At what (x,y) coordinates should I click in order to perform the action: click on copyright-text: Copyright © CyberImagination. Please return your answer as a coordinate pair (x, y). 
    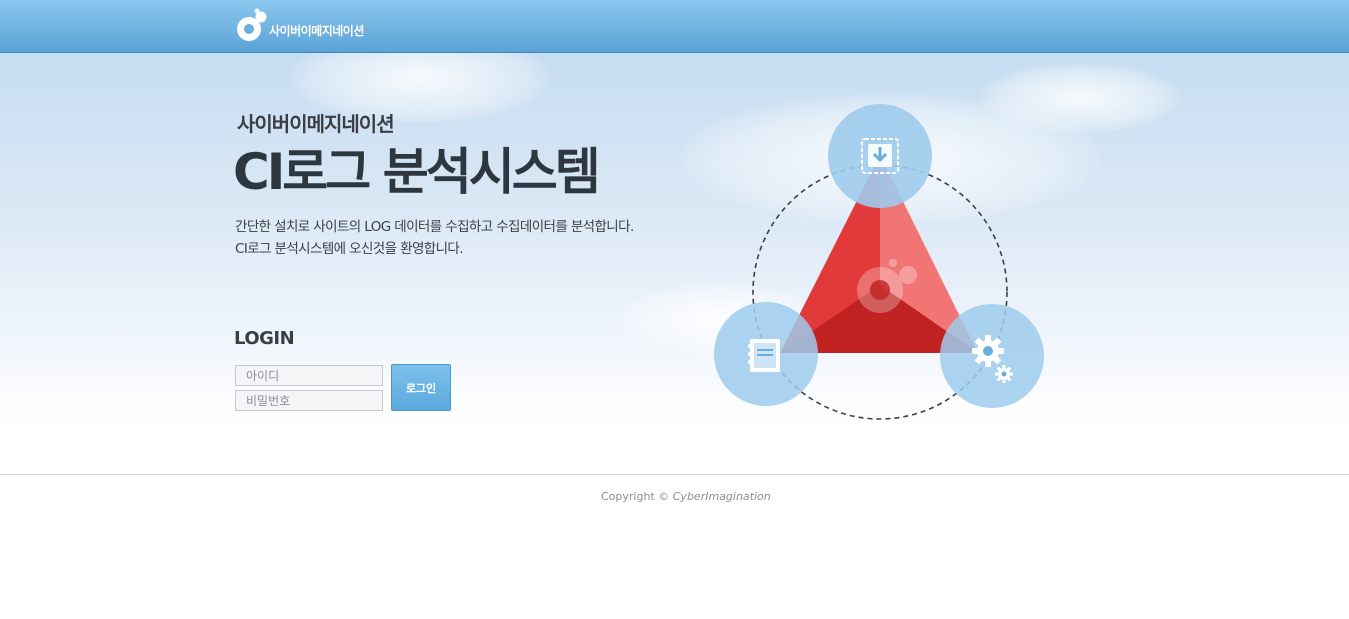
    Looking at the image, I should click on (686, 496).